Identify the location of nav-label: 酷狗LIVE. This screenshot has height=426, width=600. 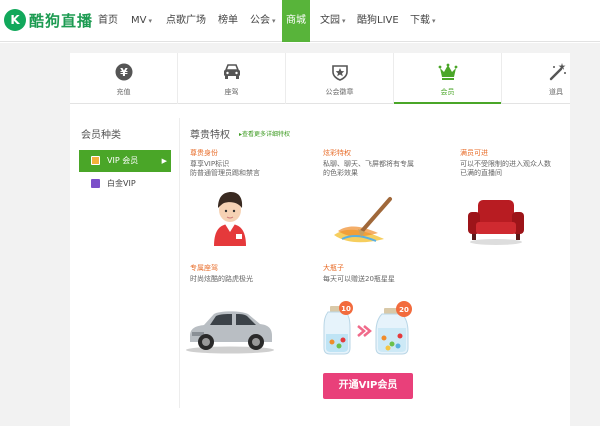
(378, 20).